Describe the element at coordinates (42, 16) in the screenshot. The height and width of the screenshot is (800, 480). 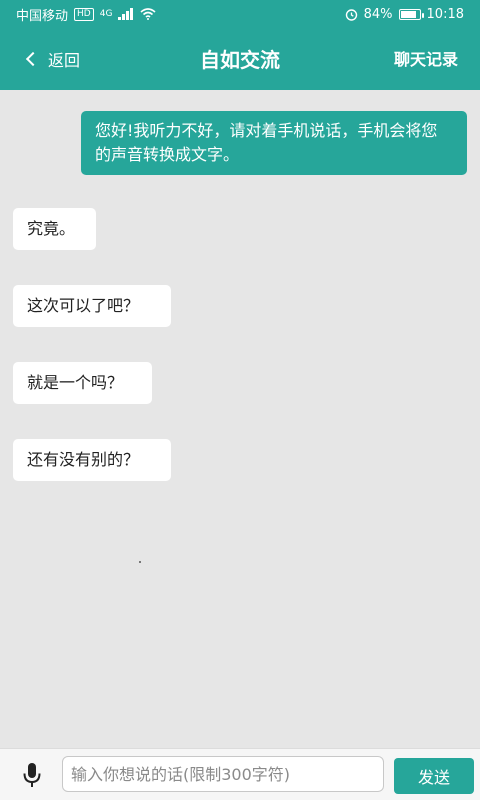
I see `carrier-name: 中国移动` at that location.